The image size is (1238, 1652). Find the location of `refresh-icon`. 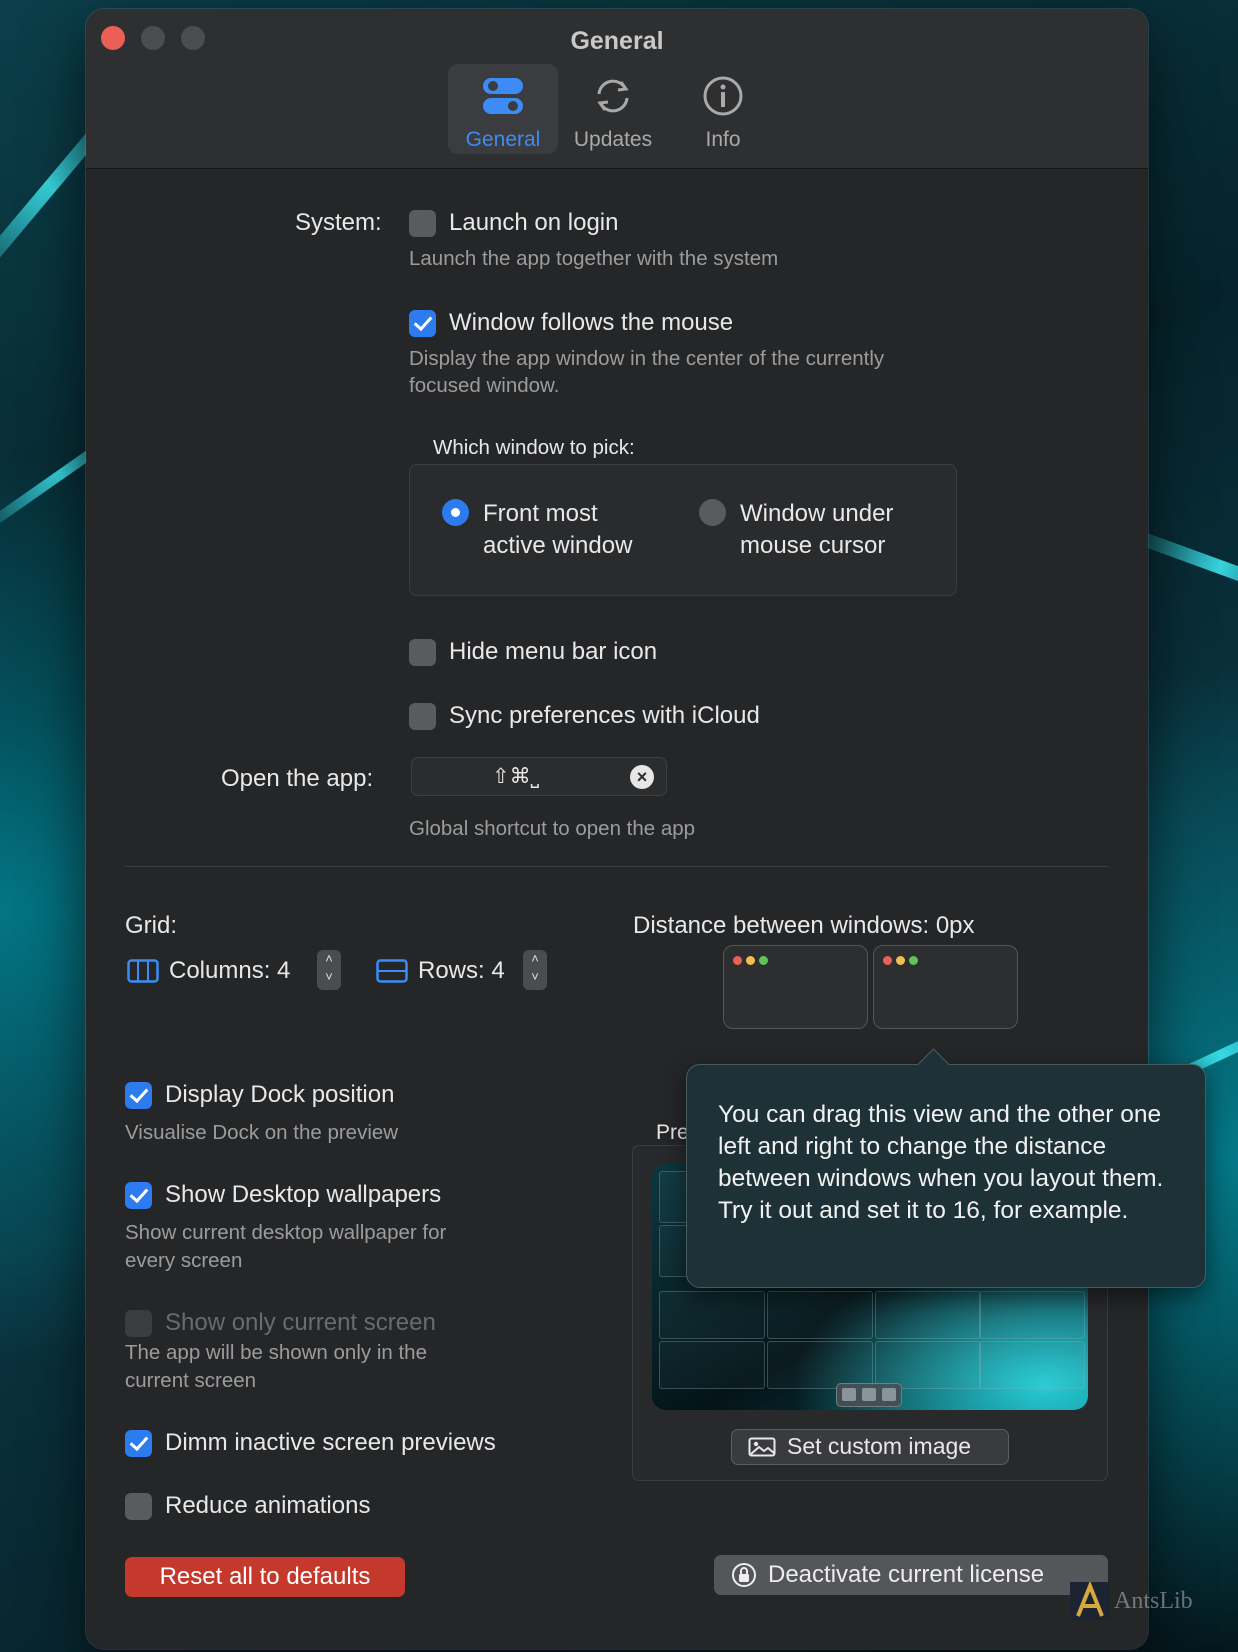

refresh-icon is located at coordinates (613, 96).